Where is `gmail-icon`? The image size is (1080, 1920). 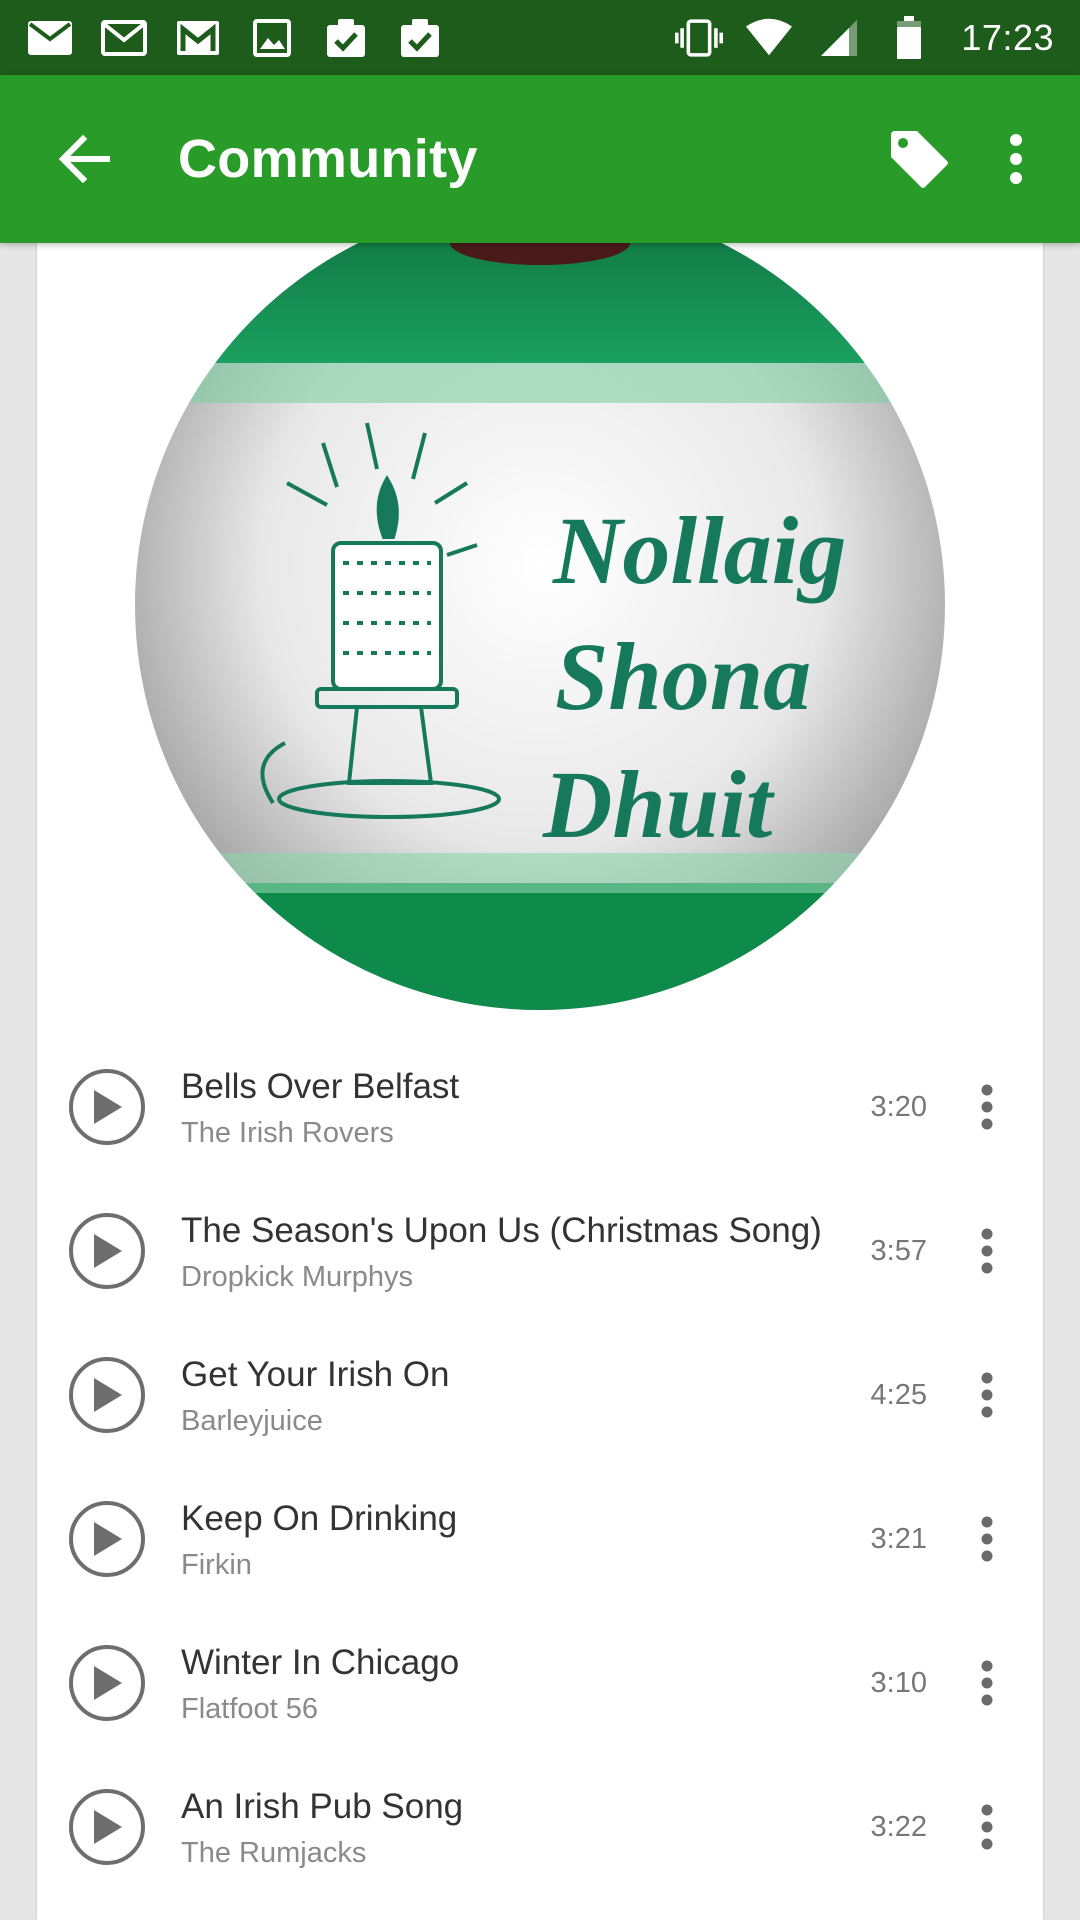
gmail-icon is located at coordinates (198, 38).